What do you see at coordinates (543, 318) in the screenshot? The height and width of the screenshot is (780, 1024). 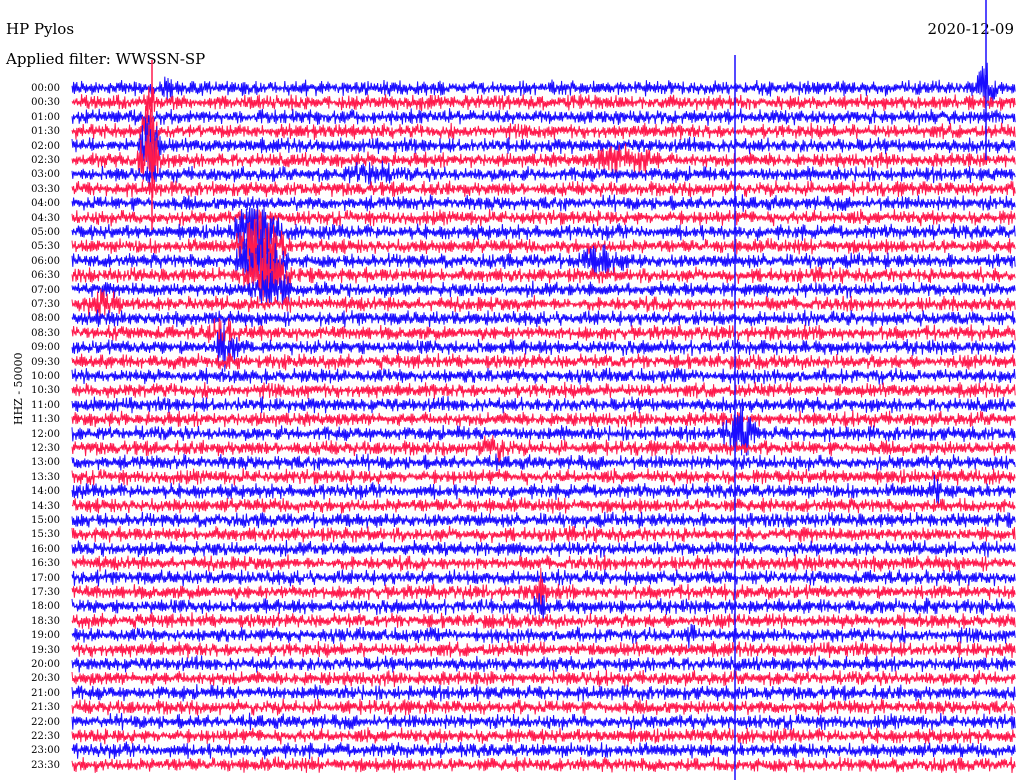 I see `trace-line-08:00` at bounding box center [543, 318].